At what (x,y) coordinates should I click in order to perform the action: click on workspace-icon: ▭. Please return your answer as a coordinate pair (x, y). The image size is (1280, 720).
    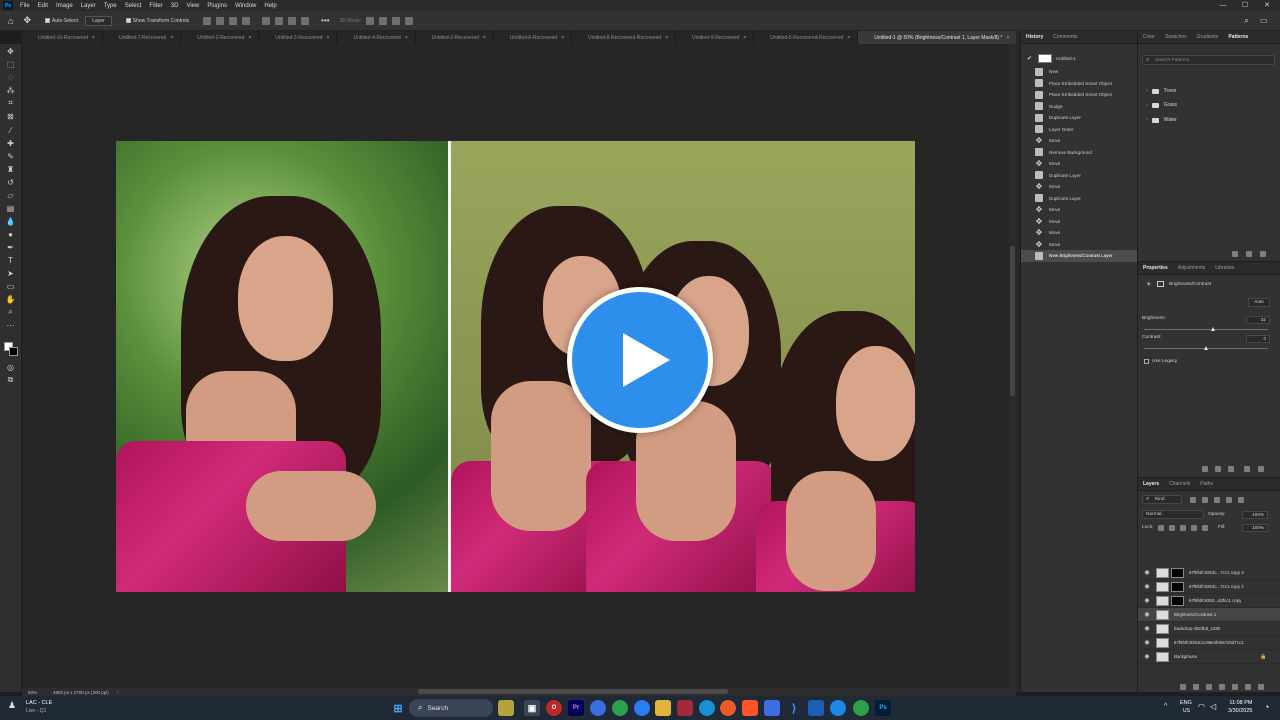
    Looking at the image, I should click on (1264, 20).